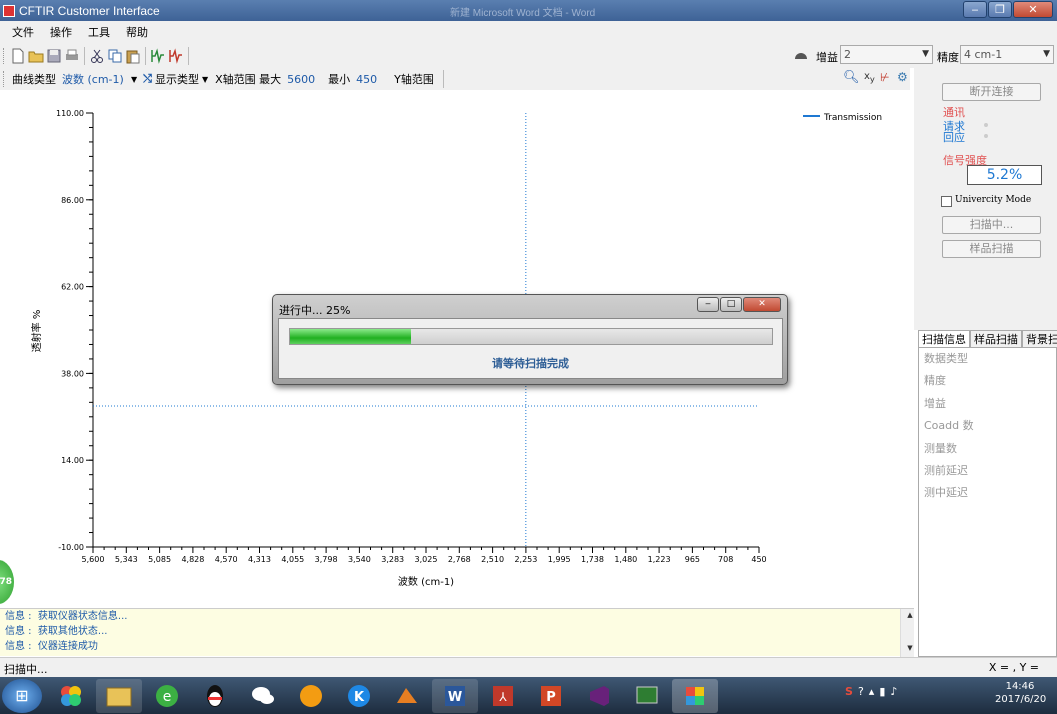  What do you see at coordinates (67, 646) in the screenshot?
I see `log-text: 仪器连接成功` at bounding box center [67, 646].